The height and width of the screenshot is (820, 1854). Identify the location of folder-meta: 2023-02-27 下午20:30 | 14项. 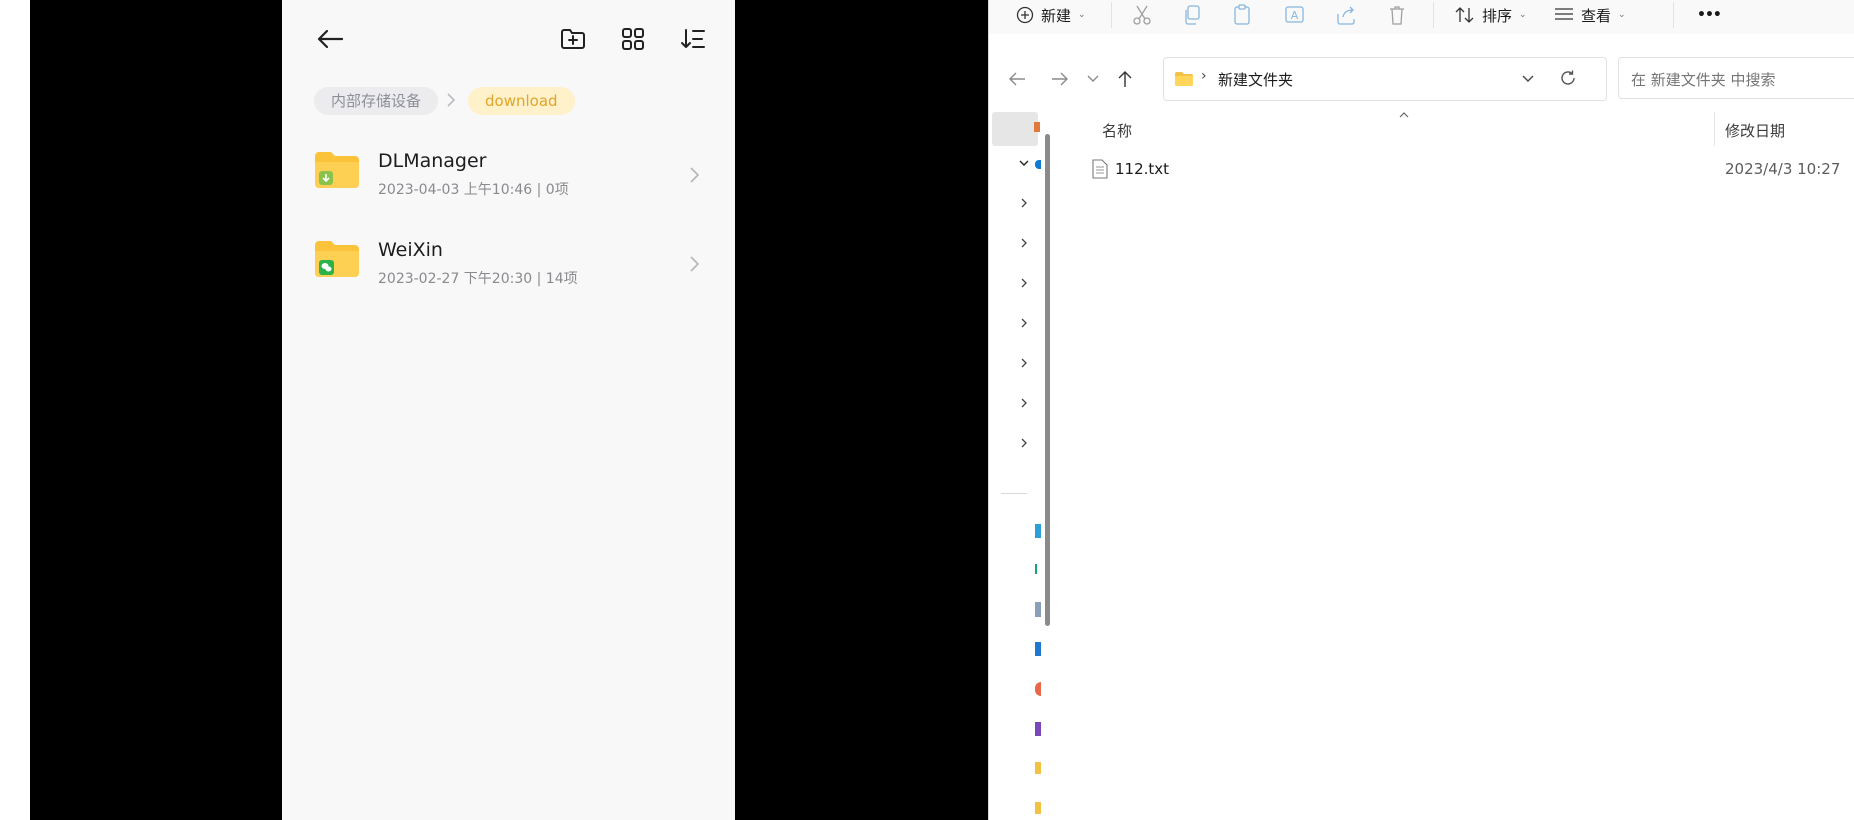
(478, 278).